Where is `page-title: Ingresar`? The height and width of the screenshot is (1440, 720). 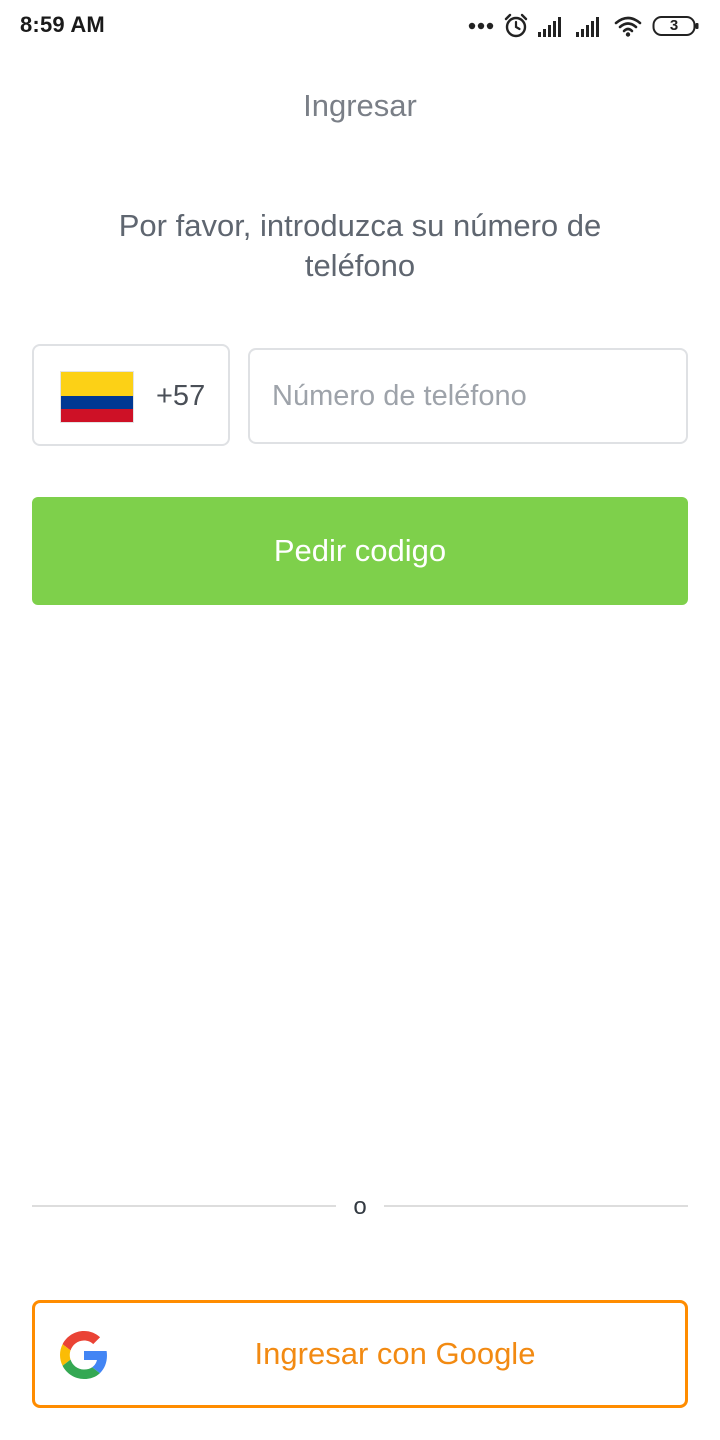
page-title: Ingresar is located at coordinates (360, 105).